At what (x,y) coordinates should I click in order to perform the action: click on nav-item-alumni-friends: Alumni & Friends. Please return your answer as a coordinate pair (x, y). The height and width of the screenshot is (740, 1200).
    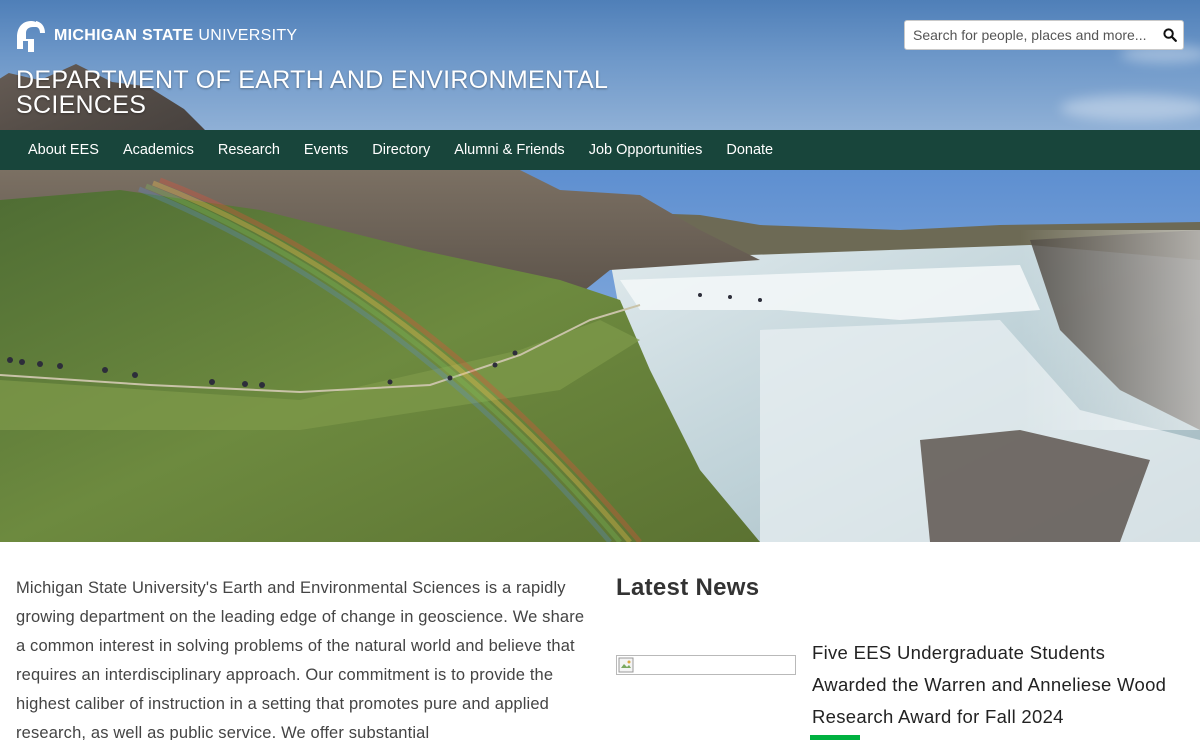
    Looking at the image, I should click on (509, 150).